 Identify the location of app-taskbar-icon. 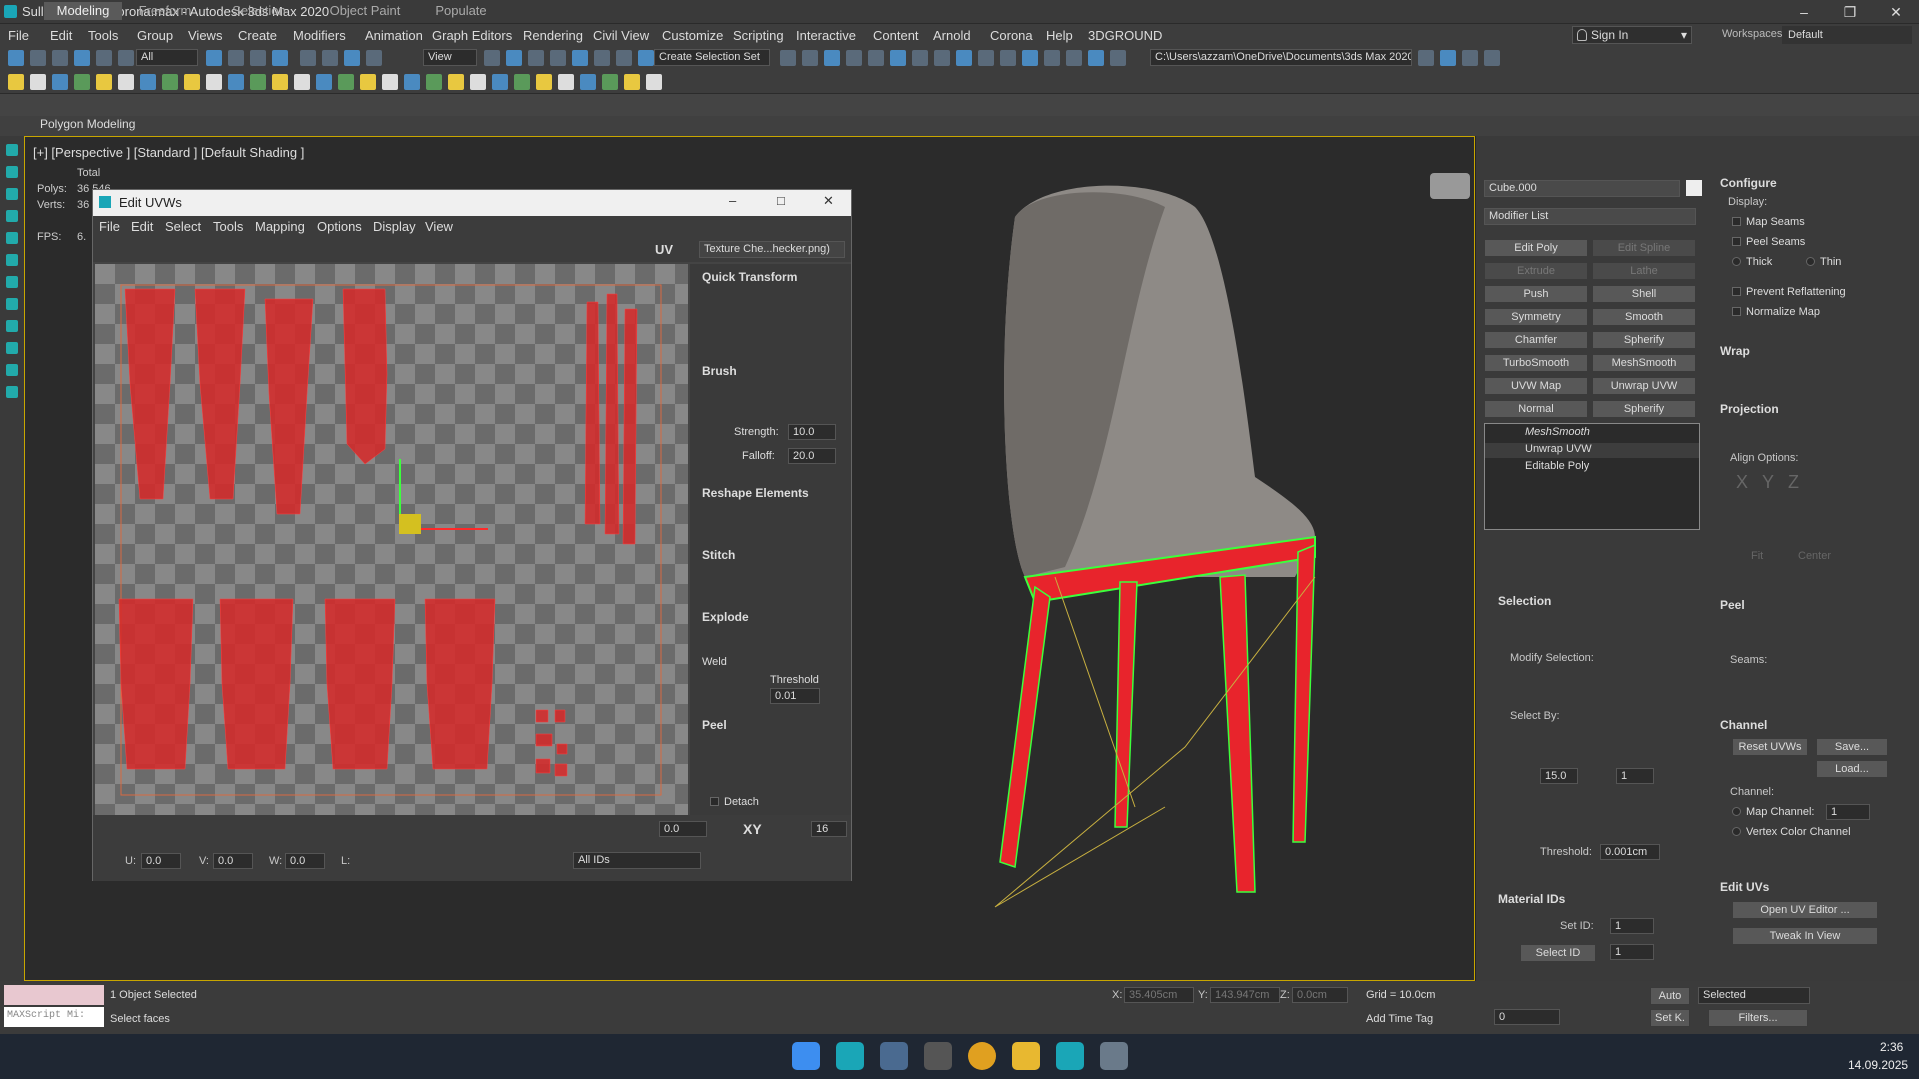
(894, 1056).